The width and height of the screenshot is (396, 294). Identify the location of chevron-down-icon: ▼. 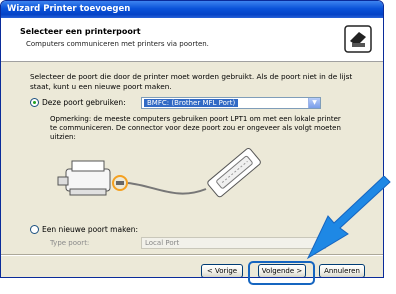
(314, 103).